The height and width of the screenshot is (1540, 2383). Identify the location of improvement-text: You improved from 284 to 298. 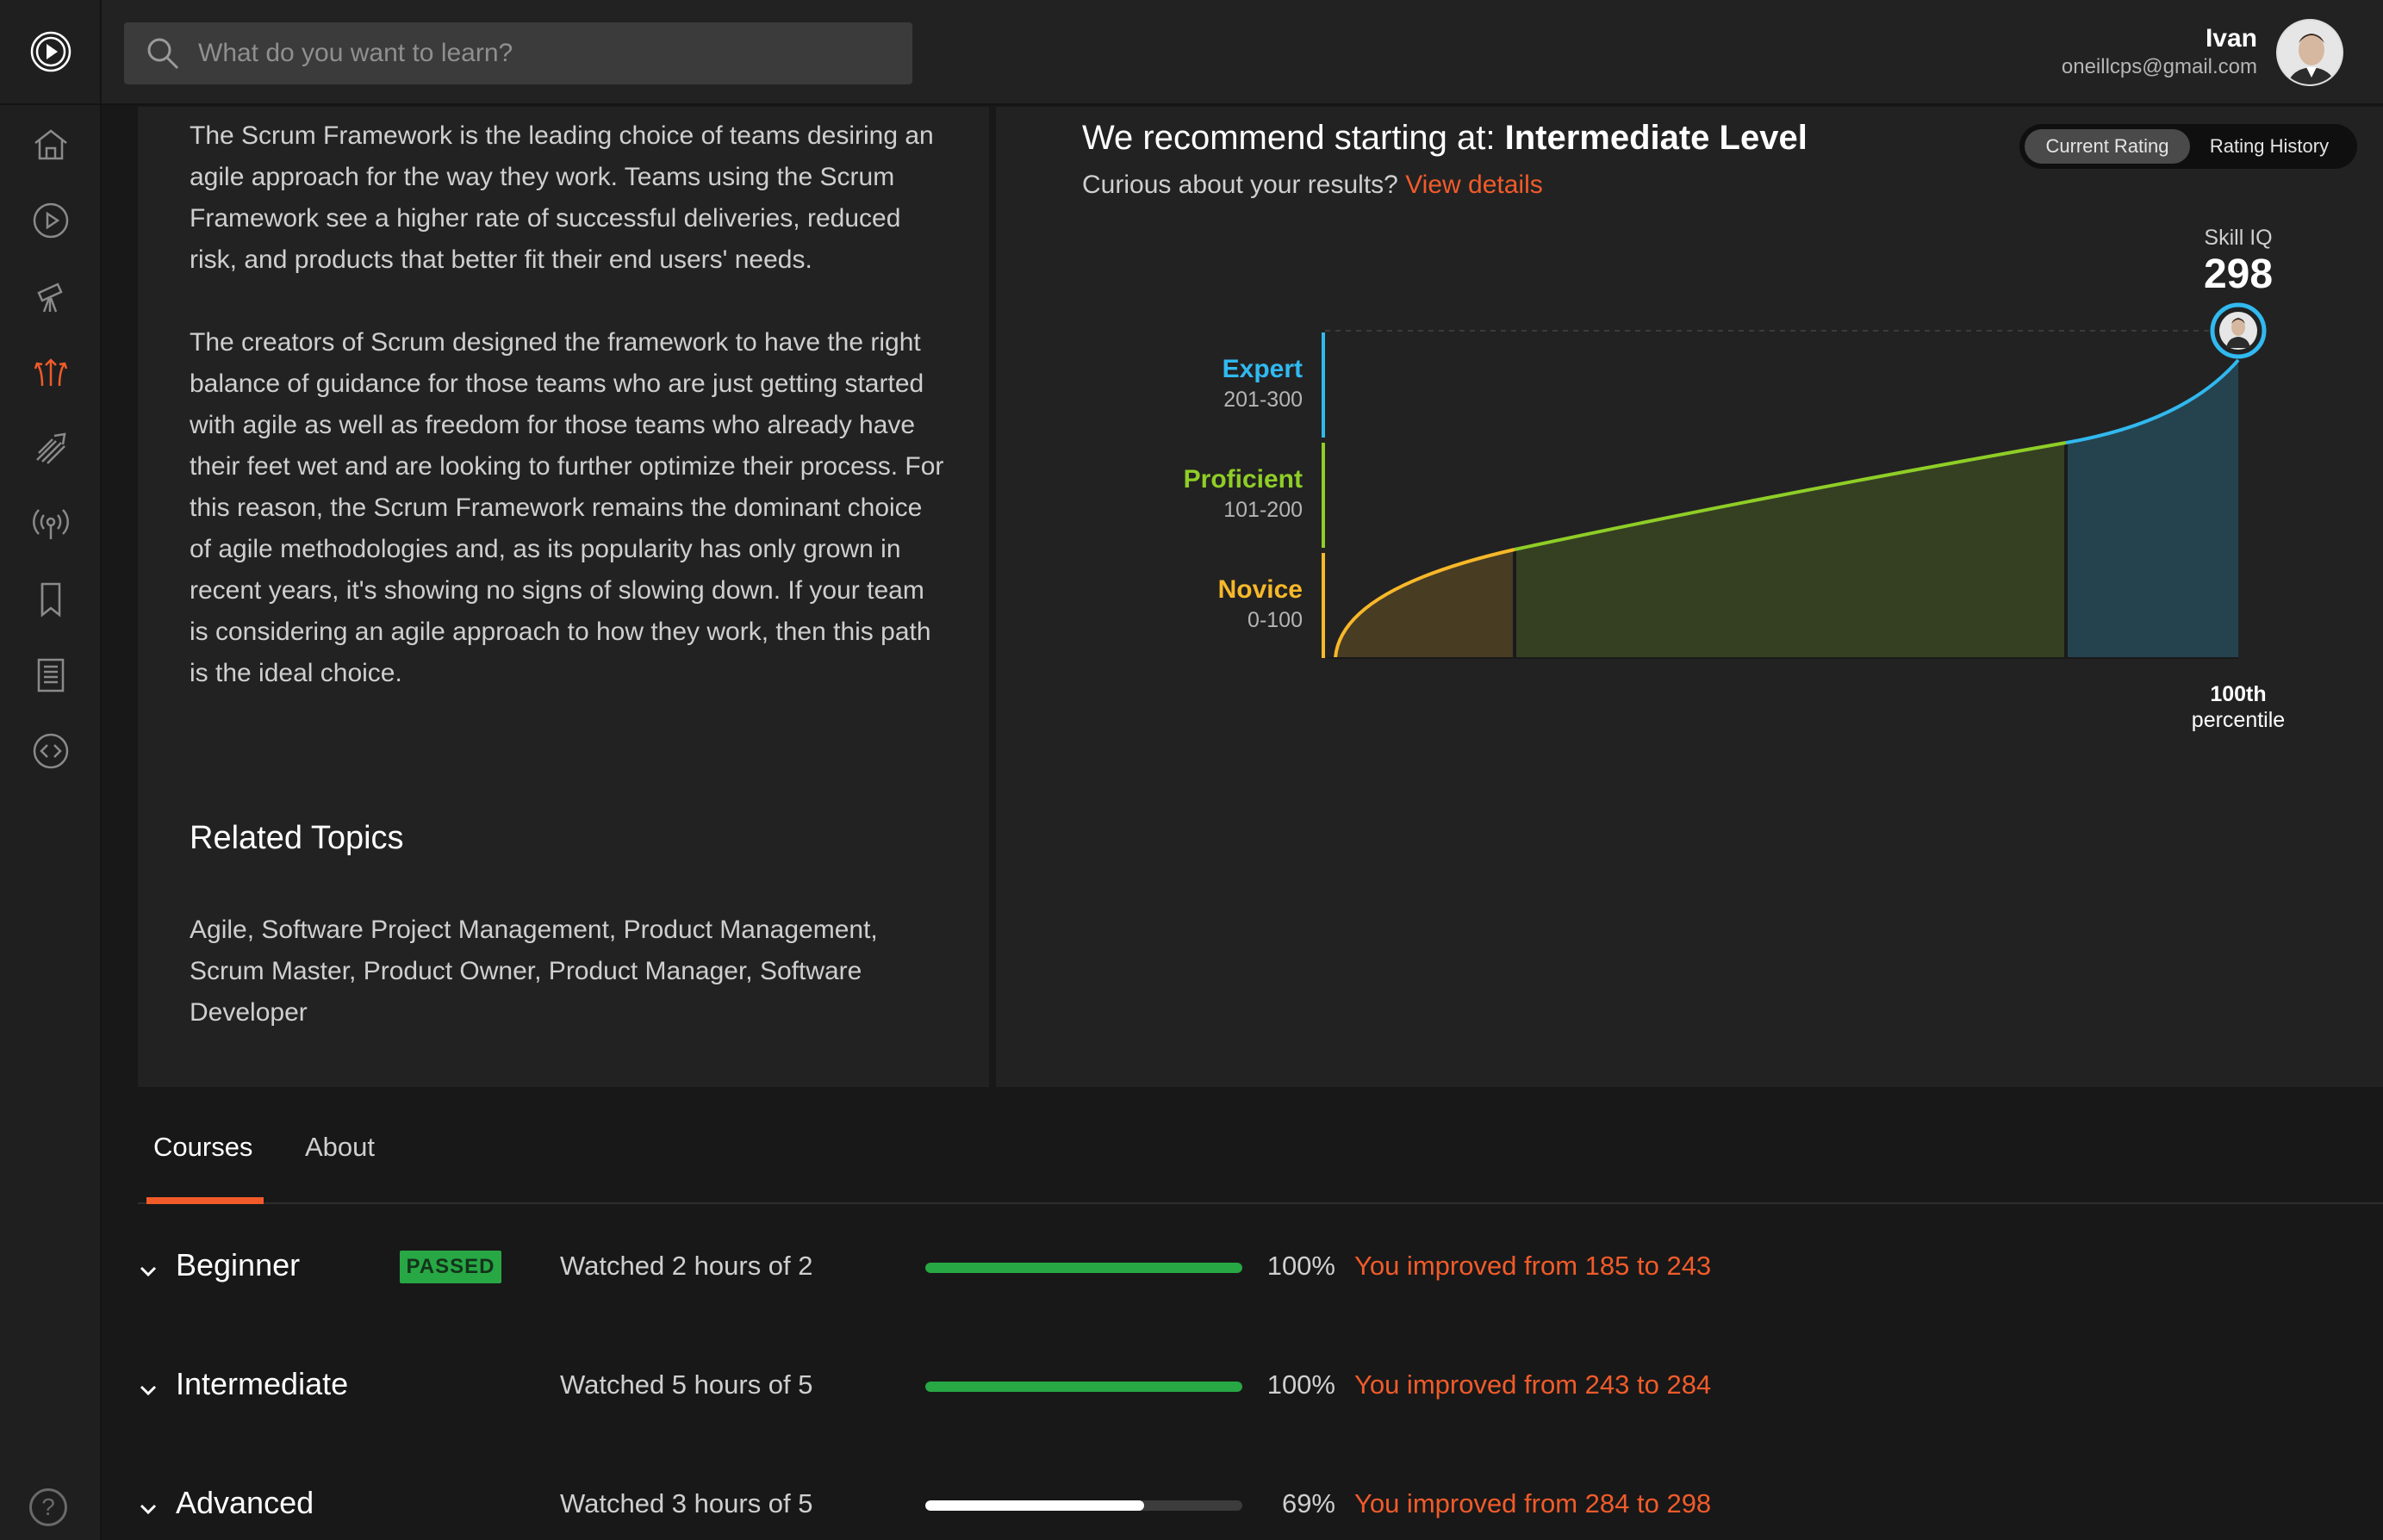
(1533, 1503).